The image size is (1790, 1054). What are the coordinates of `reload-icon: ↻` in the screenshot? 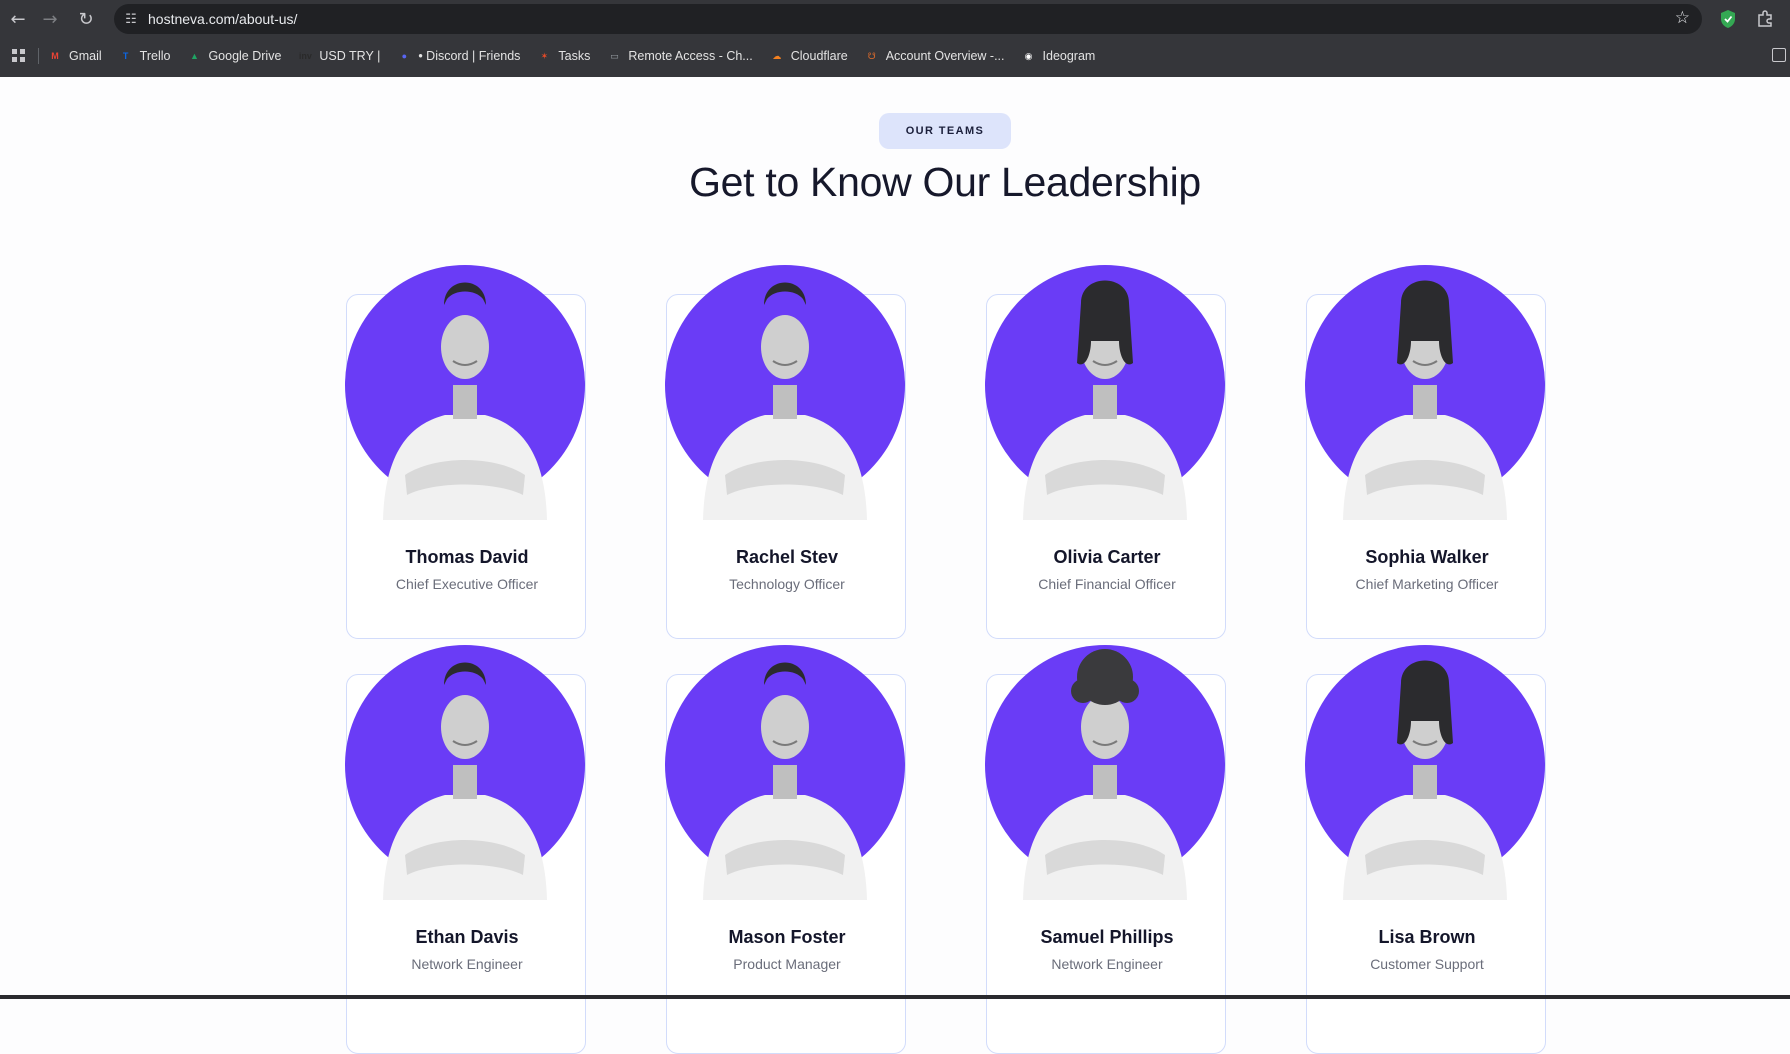 It's located at (86, 19).